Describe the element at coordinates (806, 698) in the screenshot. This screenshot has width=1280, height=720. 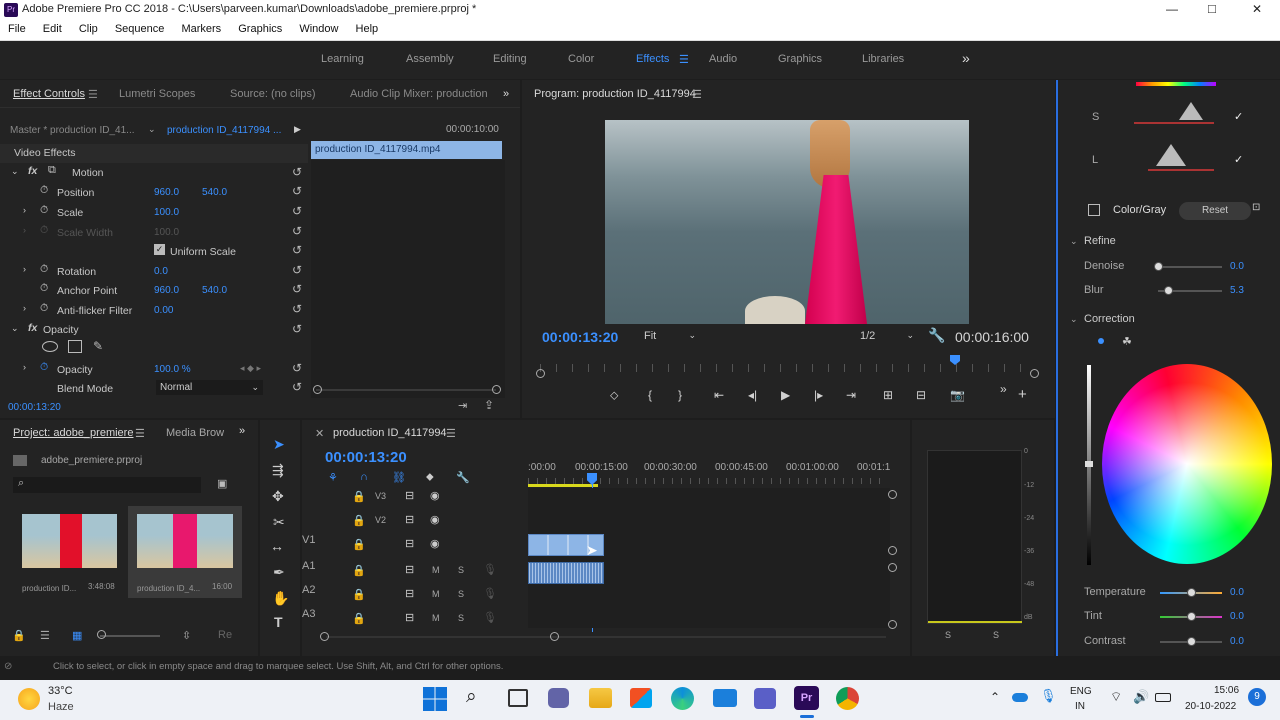
I see `premiere-taskbar-icon: Pr` at that location.